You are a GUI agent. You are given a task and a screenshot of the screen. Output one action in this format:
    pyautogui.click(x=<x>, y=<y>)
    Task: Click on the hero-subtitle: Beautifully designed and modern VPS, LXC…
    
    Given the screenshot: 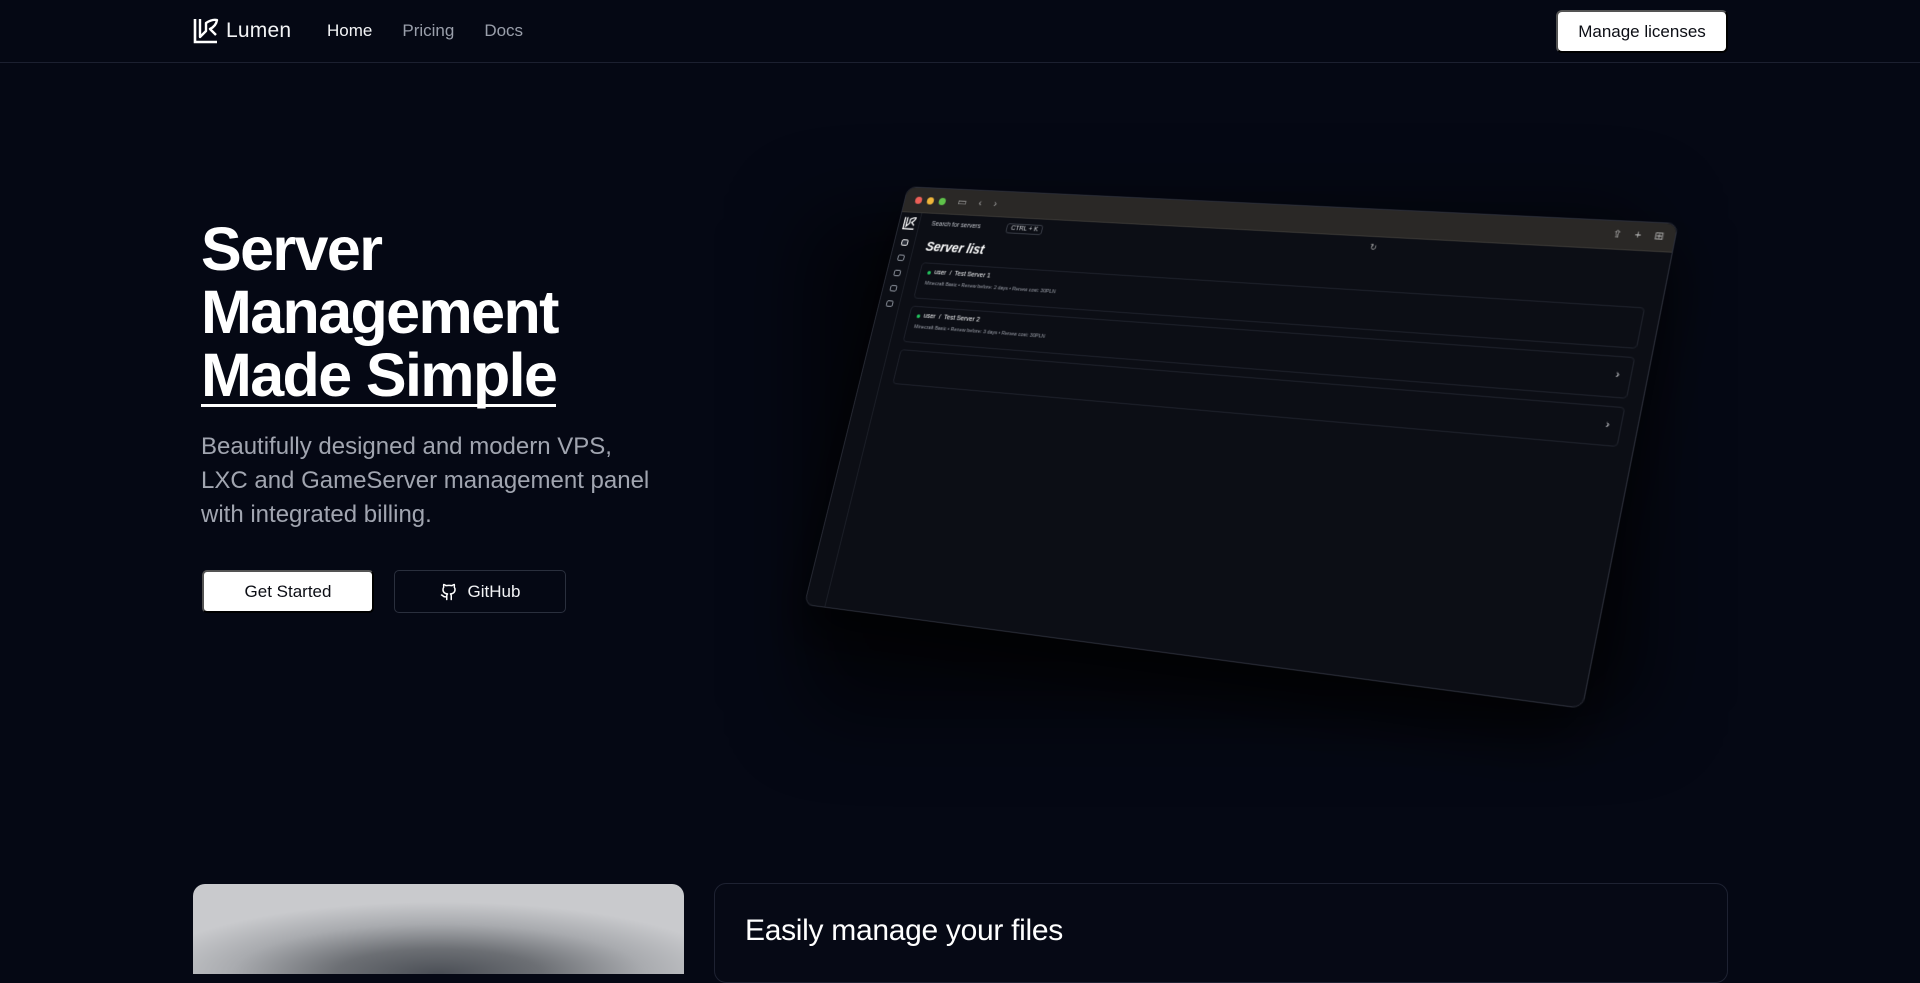 What is the action you would take?
    pyautogui.click(x=425, y=480)
    